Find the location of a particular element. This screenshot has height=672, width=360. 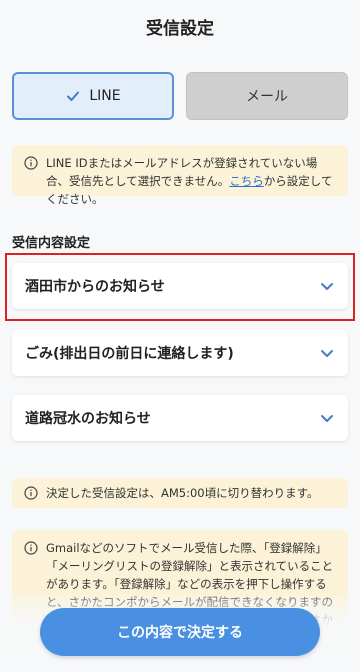

mail-channel-label: メール is located at coordinates (267, 97).